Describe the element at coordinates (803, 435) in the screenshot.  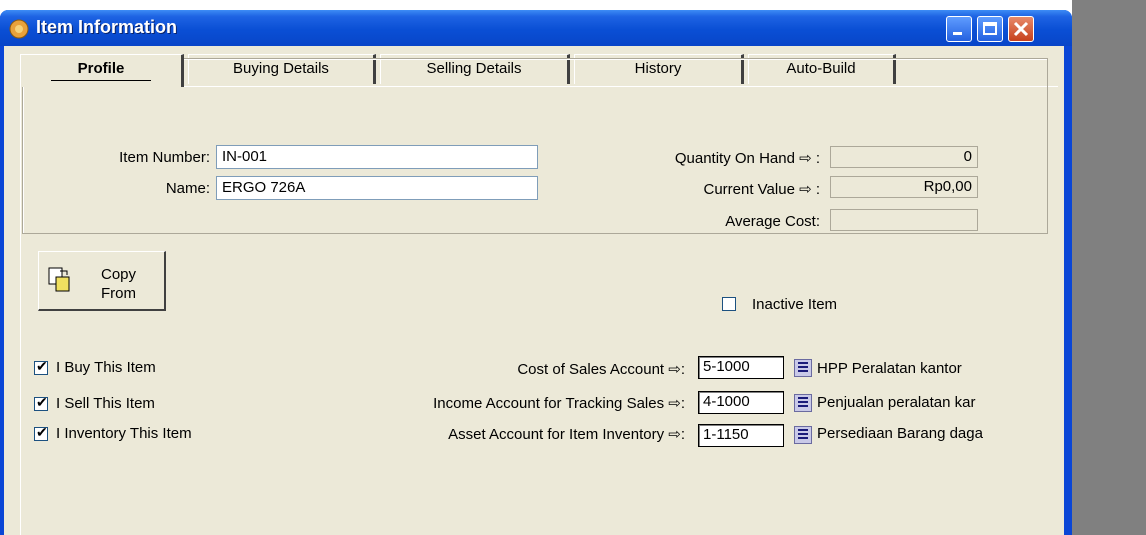
I see `asset-account-lookup-icon` at that location.